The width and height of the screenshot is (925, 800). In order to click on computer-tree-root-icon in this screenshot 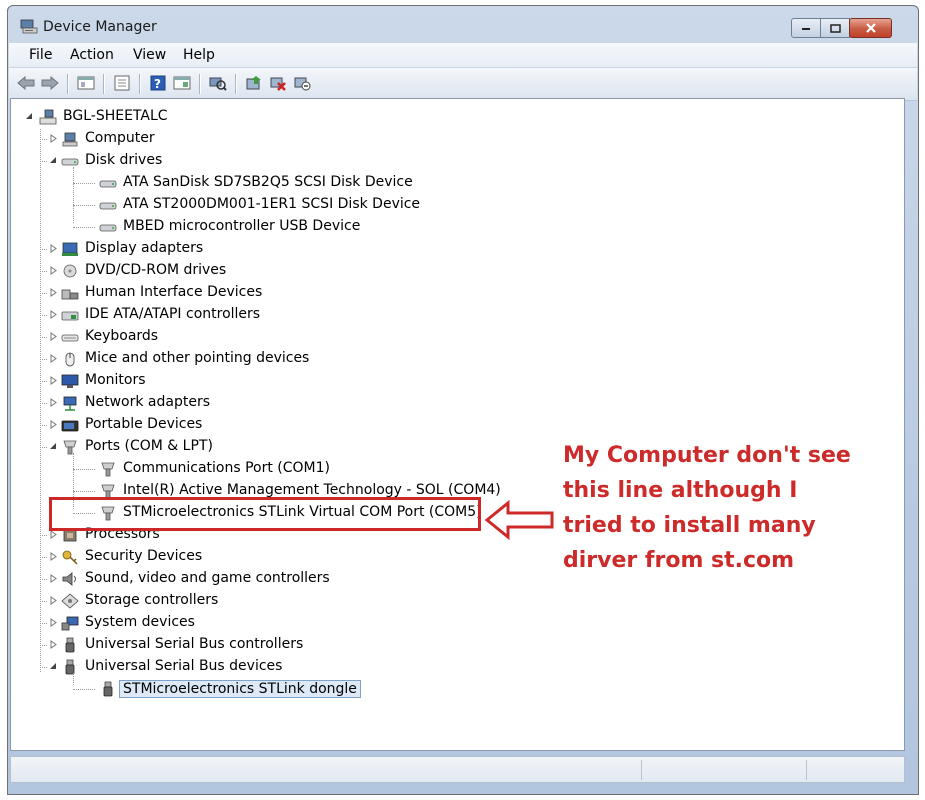, I will do `click(48, 117)`.